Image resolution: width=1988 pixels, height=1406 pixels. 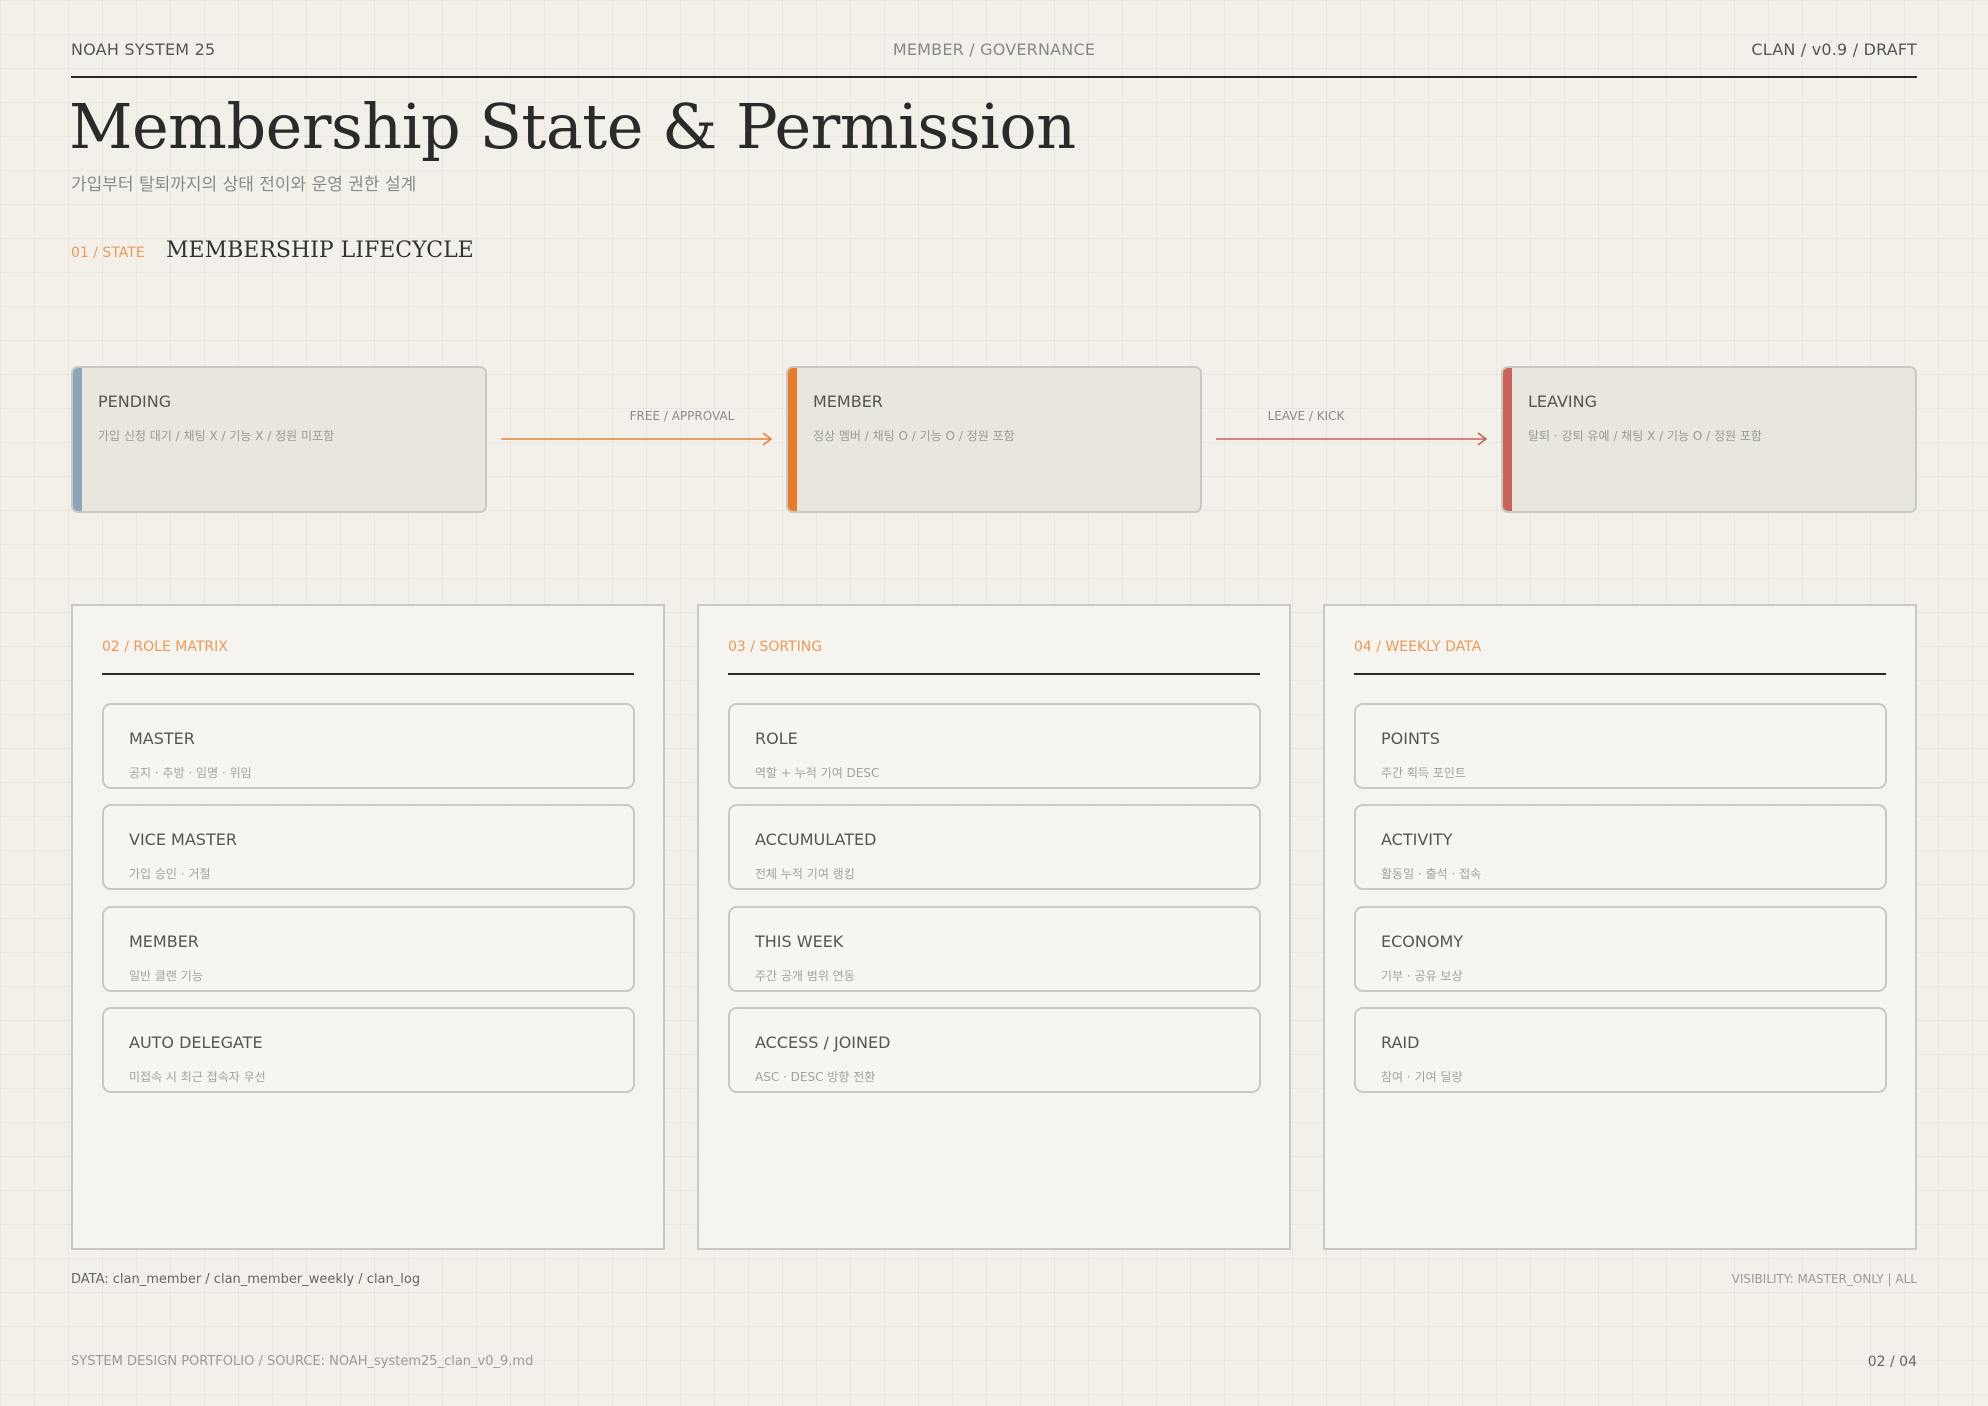 I want to click on card-title: AUTO DELEGATE, so click(x=196, y=1042).